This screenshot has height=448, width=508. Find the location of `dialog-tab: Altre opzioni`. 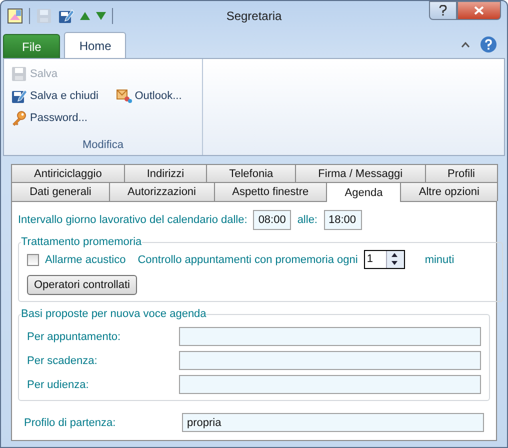

dialog-tab: Altre opzioni is located at coordinates (449, 191).